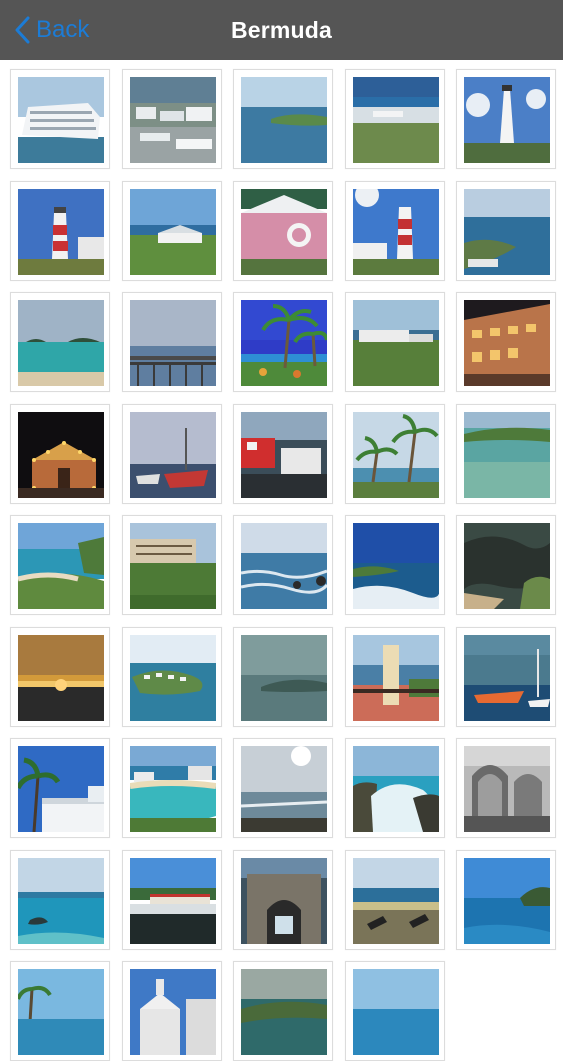 Image resolution: width=563 pixels, height=1061 pixels. What do you see at coordinates (22, 30) in the screenshot?
I see `chevron-left-icon` at bounding box center [22, 30].